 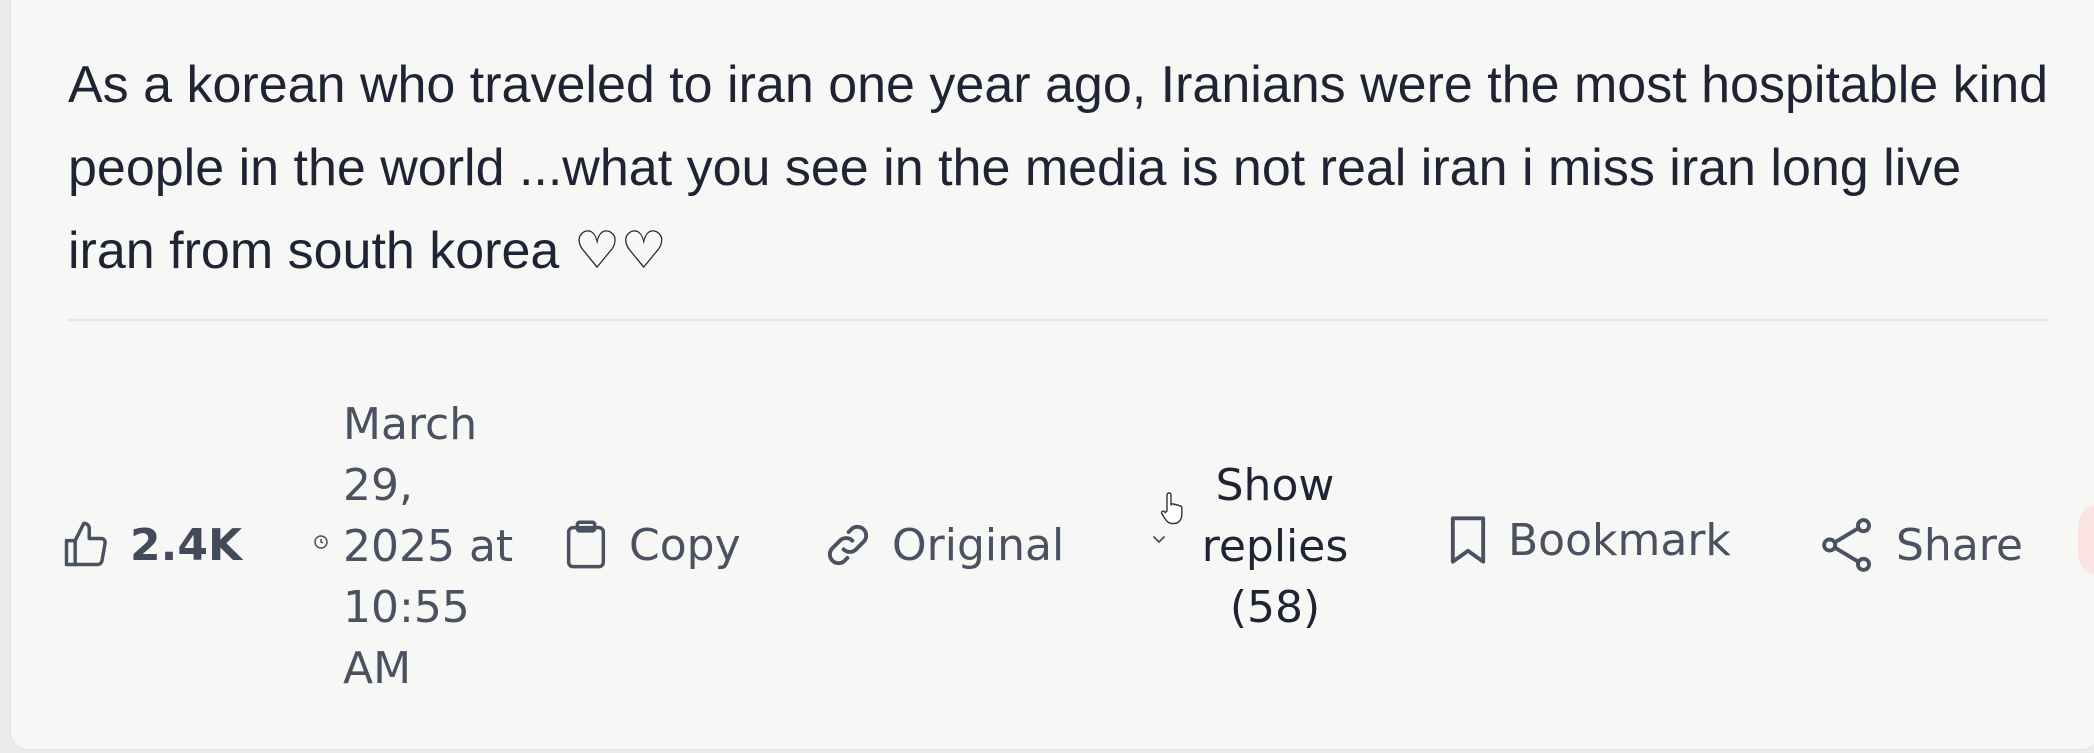 I want to click on chevron-down-icon, so click(x=1159, y=539).